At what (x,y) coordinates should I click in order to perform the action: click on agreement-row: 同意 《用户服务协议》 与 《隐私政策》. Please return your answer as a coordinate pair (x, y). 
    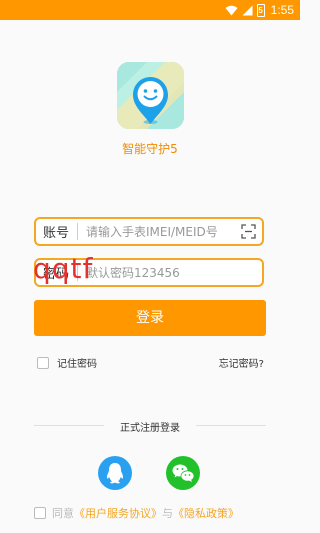
    Looking at the image, I should click on (136, 513).